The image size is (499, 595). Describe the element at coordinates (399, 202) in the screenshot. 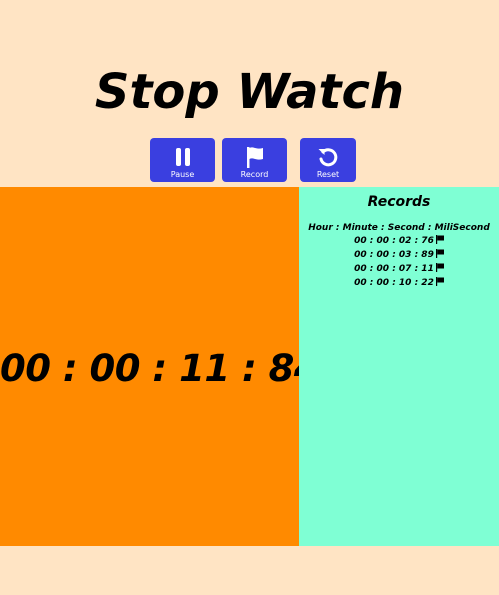

I see `records-title: Records` at that location.